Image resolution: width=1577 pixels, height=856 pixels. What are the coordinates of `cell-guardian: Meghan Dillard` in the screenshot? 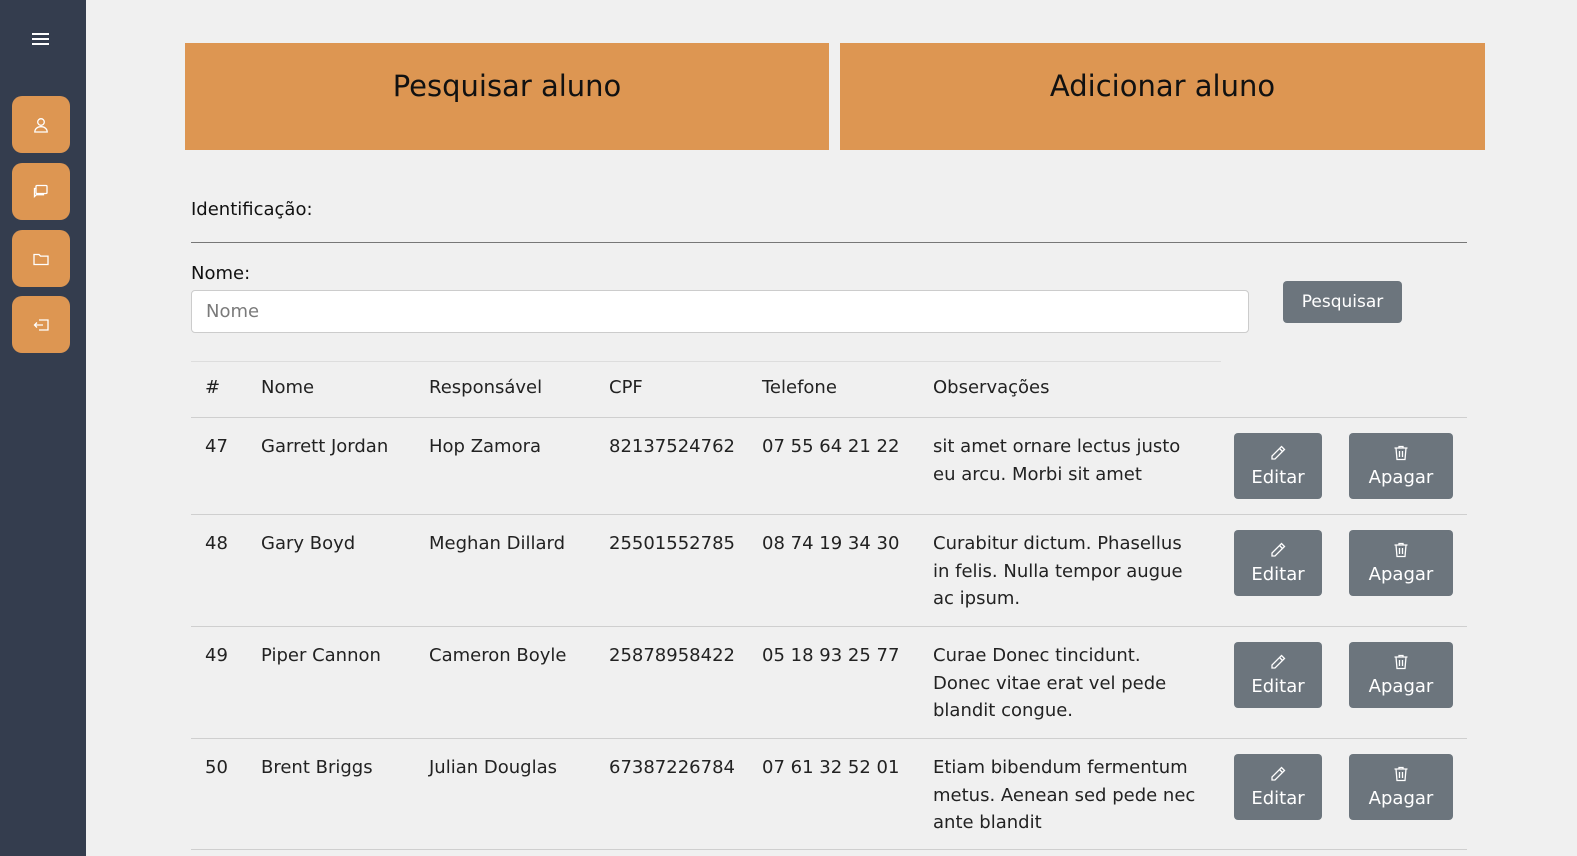 It's located at (497, 543).